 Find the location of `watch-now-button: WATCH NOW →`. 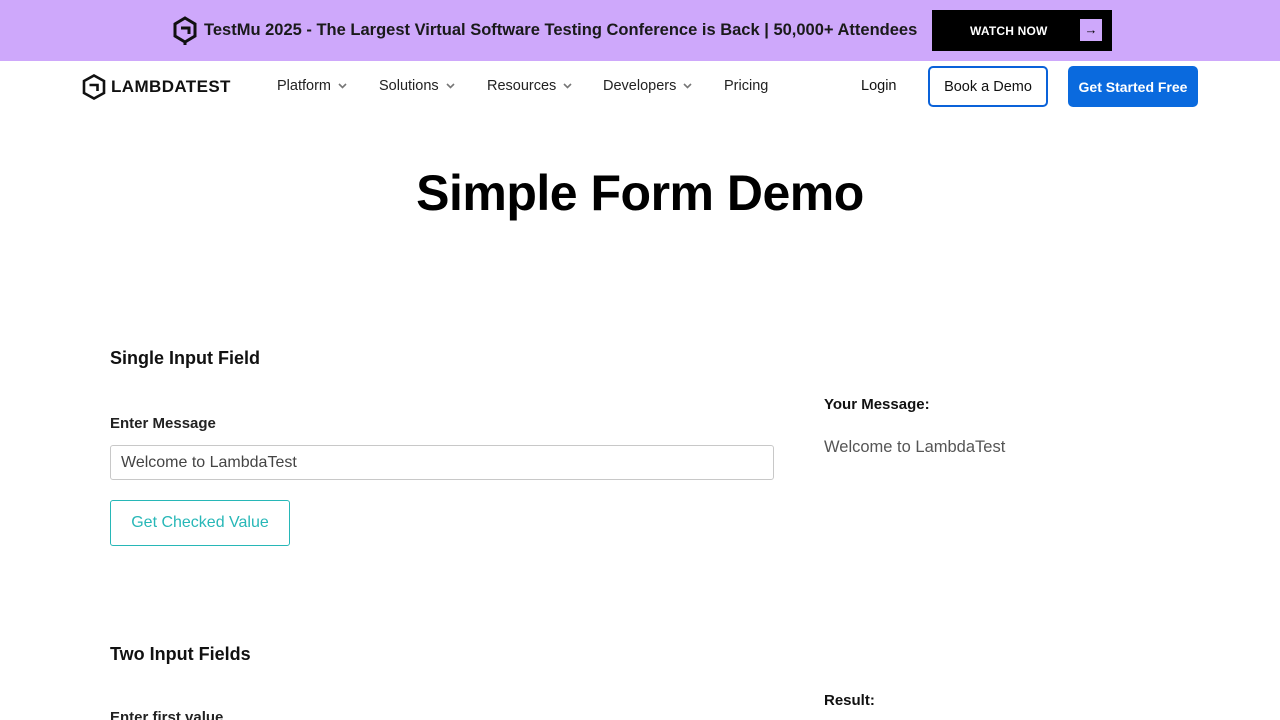

watch-now-button: WATCH NOW → is located at coordinates (1022, 30).